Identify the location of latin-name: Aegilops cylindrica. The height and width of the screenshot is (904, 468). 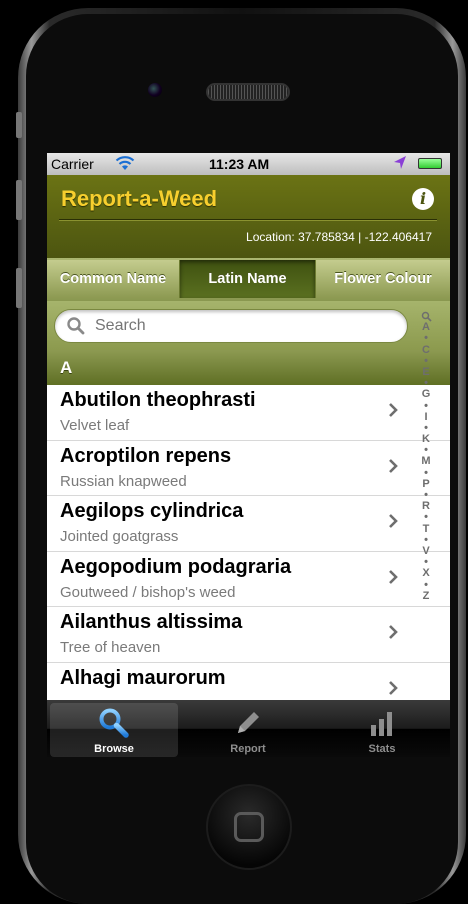
(152, 511).